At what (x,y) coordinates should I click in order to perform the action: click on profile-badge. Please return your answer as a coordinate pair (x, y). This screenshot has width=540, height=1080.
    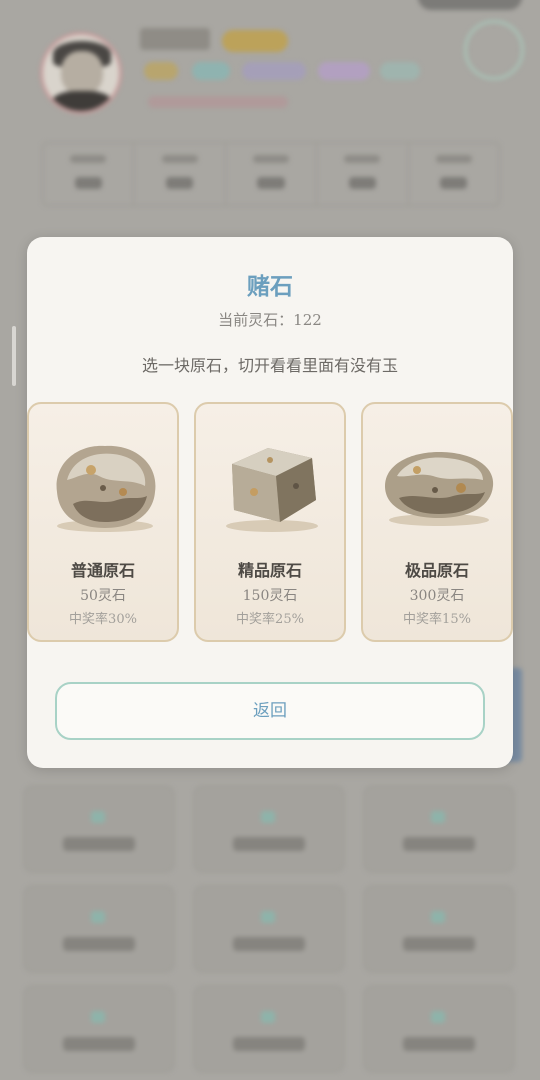
    Looking at the image, I should click on (255, 41).